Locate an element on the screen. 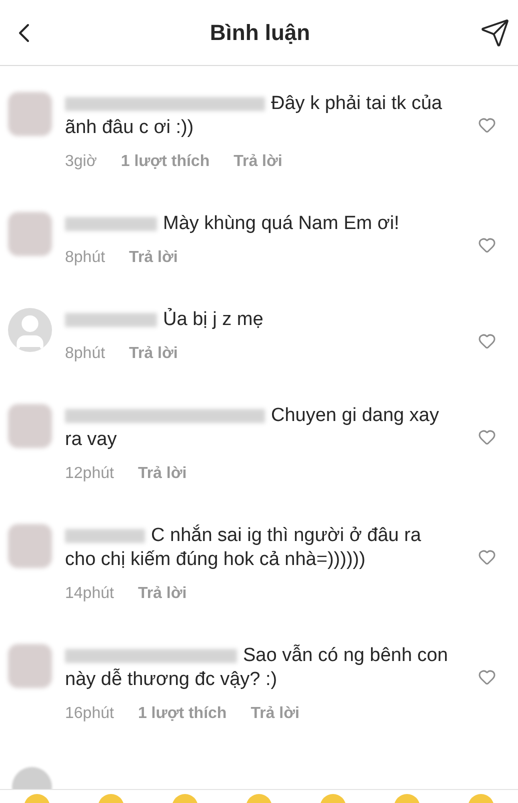 Image resolution: width=518 pixels, height=803 pixels. send-icon is located at coordinates (495, 33).